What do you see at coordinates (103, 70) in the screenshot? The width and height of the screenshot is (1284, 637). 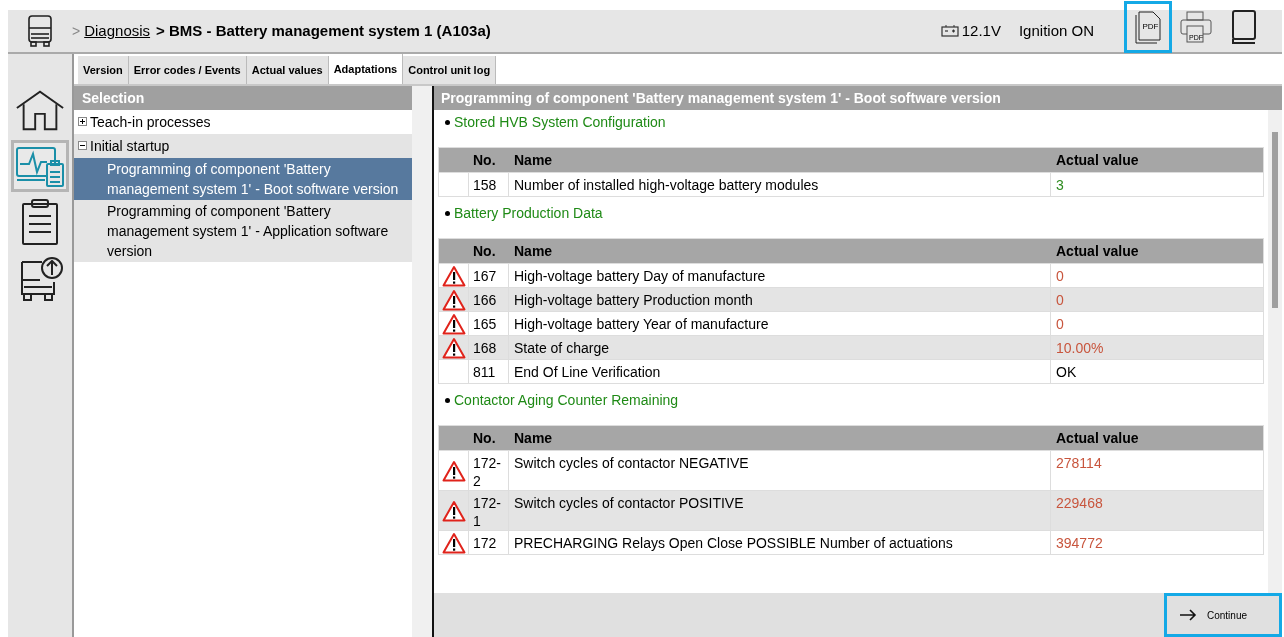 I see `tab: Version` at bounding box center [103, 70].